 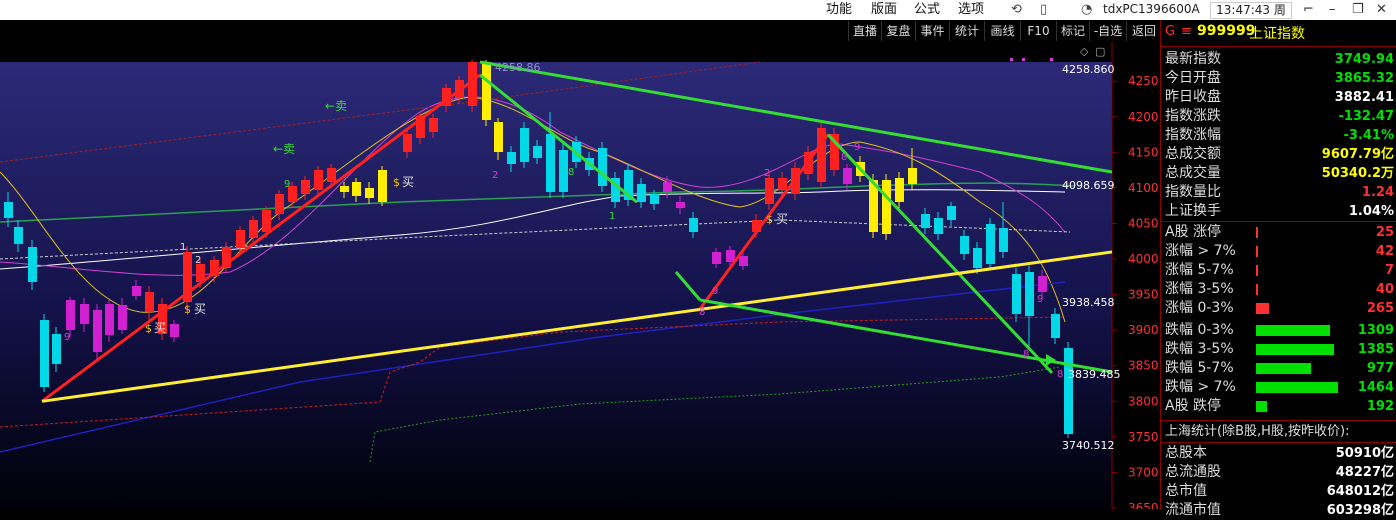 What do you see at coordinates (148, 328) in the screenshot?
I see `money-bag-icon: $` at bounding box center [148, 328].